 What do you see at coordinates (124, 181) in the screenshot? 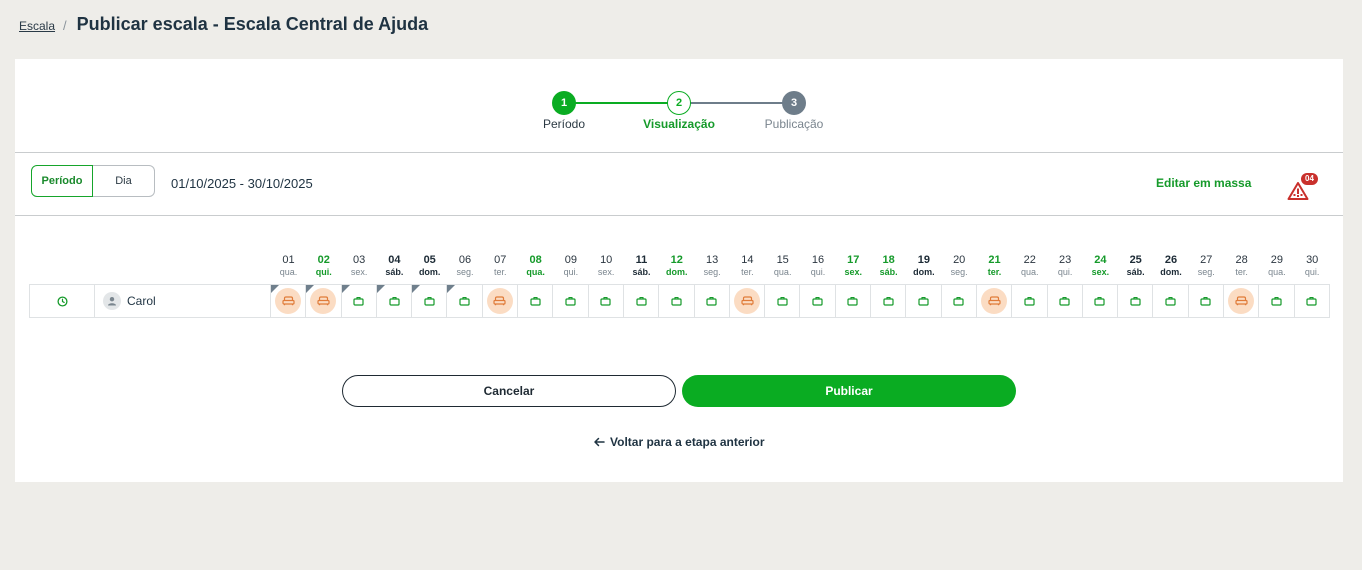
I see `view-mode-day-button: Dia` at bounding box center [124, 181].